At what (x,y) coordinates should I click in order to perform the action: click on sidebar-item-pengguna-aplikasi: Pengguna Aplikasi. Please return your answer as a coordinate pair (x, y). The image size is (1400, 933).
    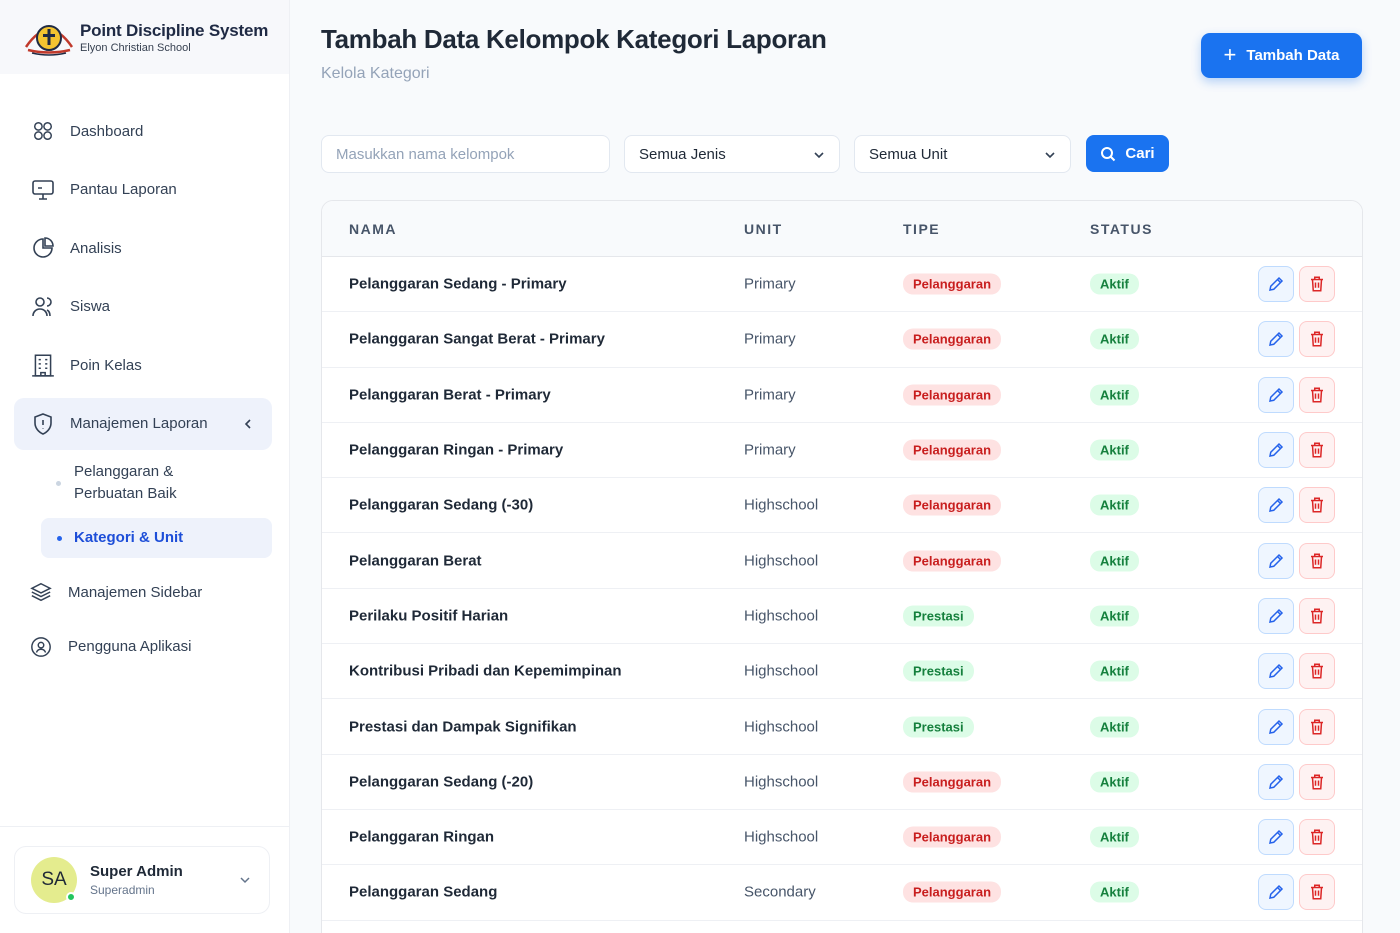
    Looking at the image, I should click on (143, 647).